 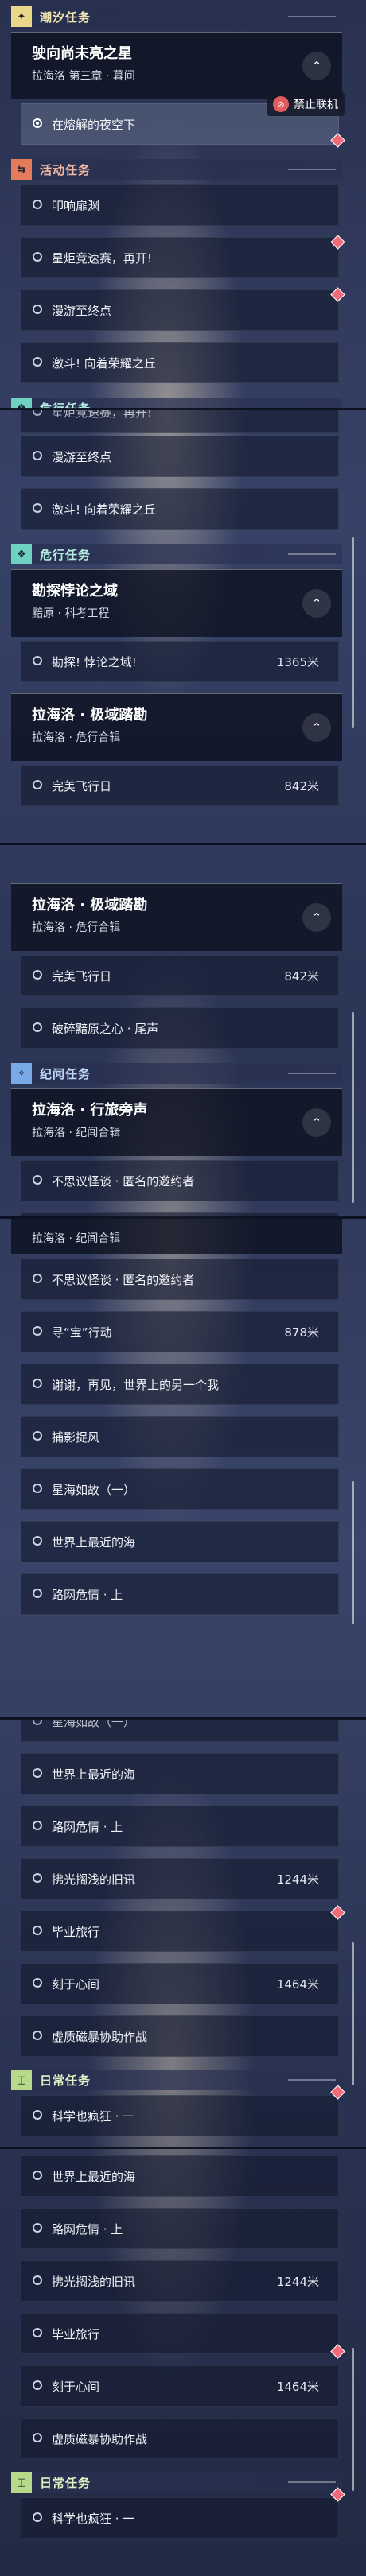 I want to click on category-danger: ❖ 危行任务, so click(x=176, y=554).